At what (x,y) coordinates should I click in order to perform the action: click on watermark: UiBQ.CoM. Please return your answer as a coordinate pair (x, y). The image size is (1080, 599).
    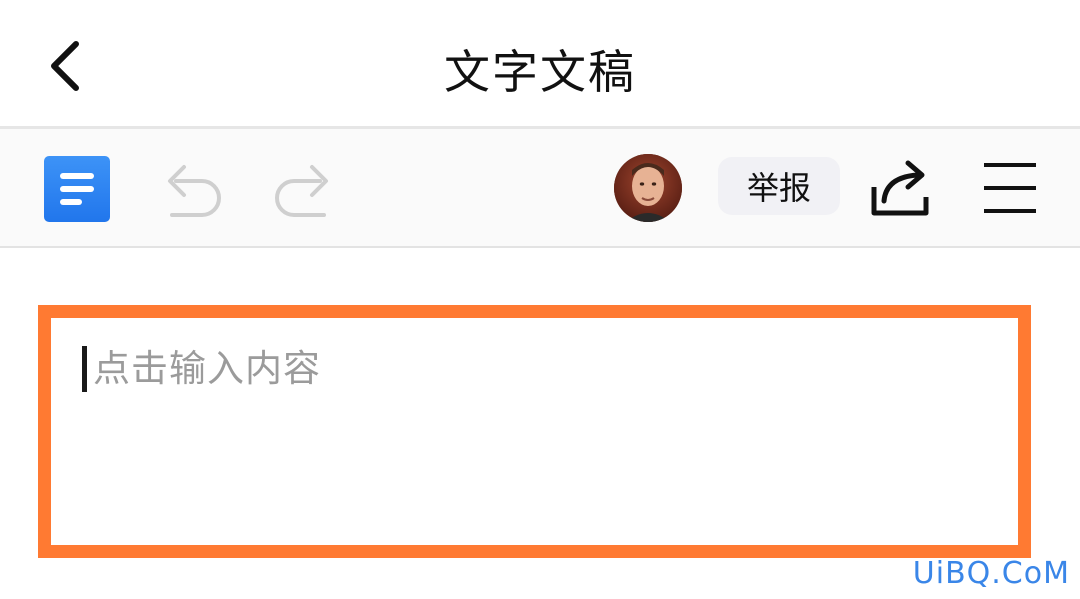
    Looking at the image, I should click on (991, 573).